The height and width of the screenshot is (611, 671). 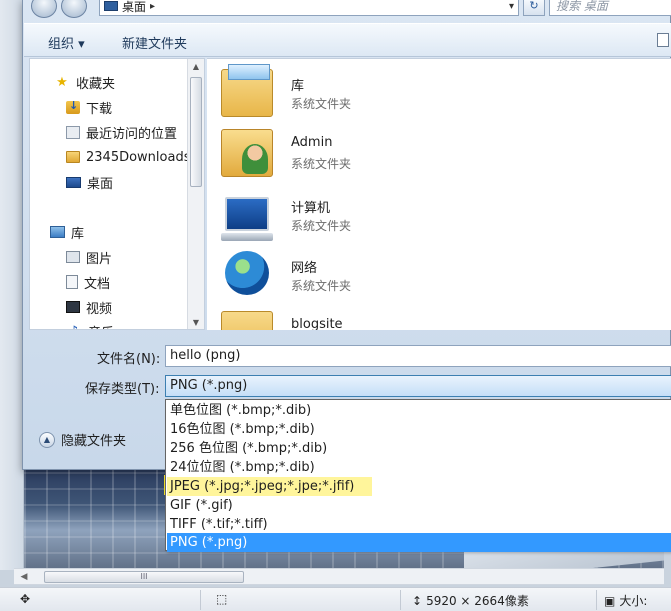 I want to click on filetype-option: GIF (*.gif), so click(x=419, y=505).